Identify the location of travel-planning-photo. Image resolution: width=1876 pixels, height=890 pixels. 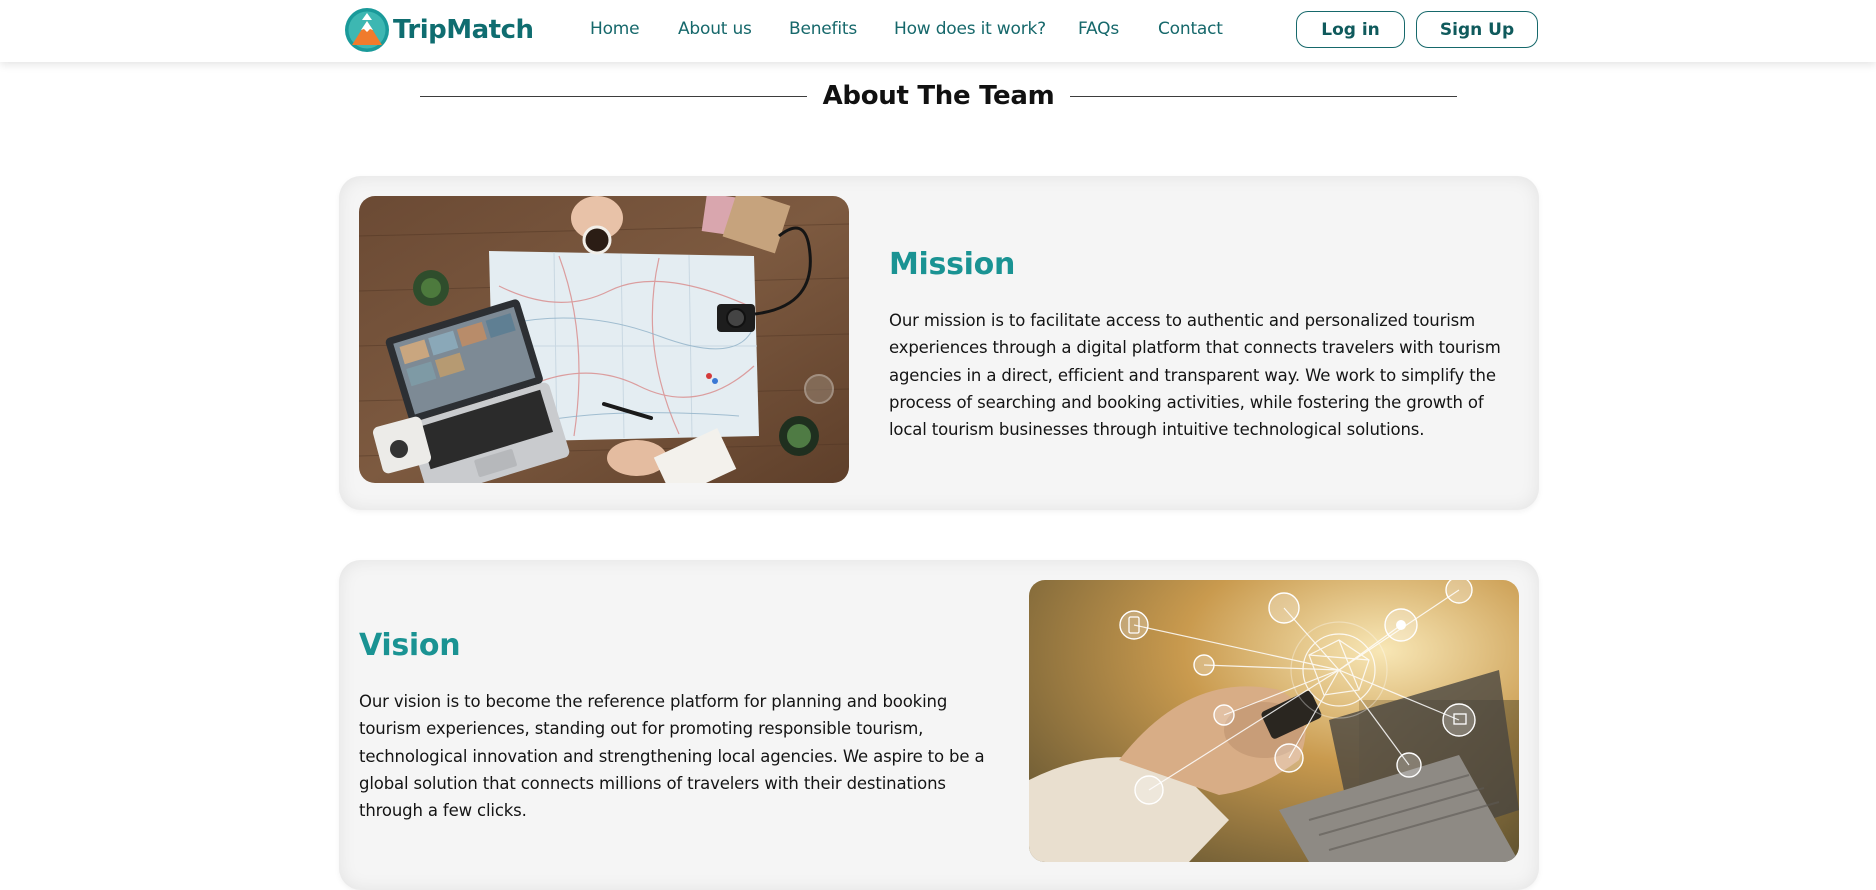
(604, 339).